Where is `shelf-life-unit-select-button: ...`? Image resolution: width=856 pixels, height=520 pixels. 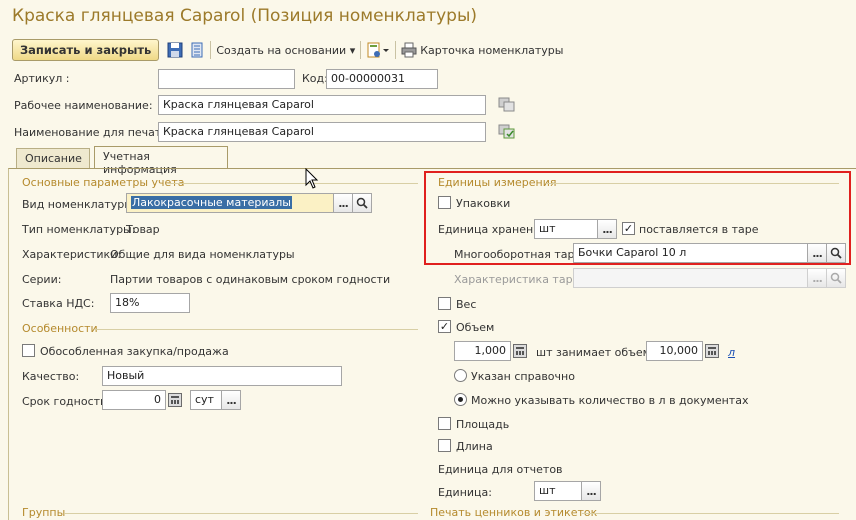
shelf-life-unit-select-button: ... is located at coordinates (231, 400).